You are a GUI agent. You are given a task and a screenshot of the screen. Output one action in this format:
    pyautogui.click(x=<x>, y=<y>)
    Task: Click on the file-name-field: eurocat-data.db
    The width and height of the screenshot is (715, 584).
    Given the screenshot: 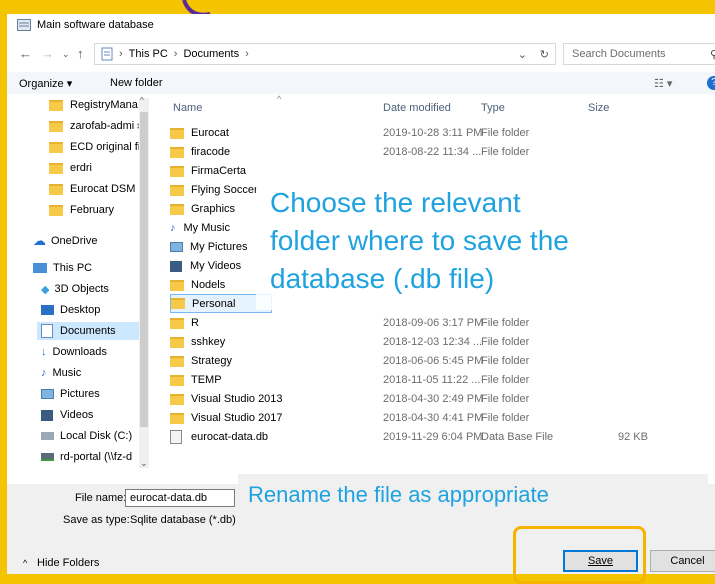 What is the action you would take?
    pyautogui.click(x=180, y=498)
    